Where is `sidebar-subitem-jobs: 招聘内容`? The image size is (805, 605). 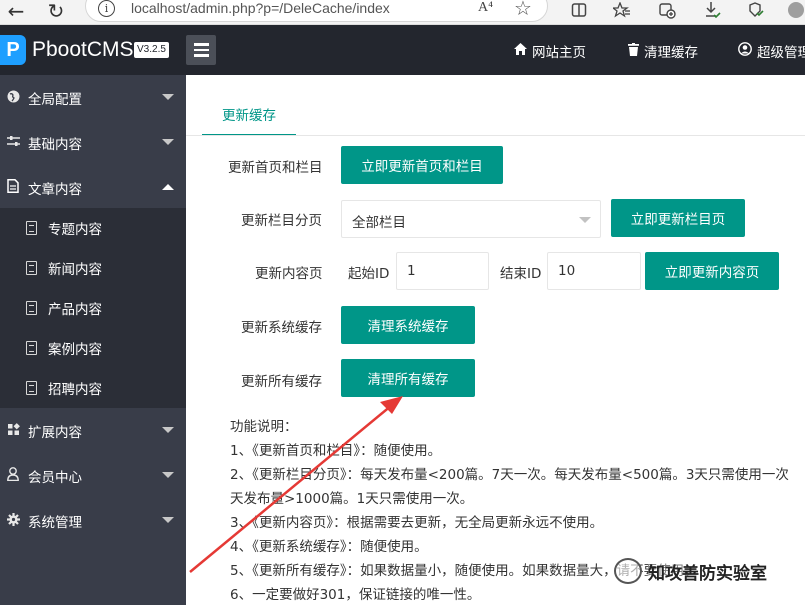
sidebar-subitem-jobs: 招聘内容 is located at coordinates (93, 388).